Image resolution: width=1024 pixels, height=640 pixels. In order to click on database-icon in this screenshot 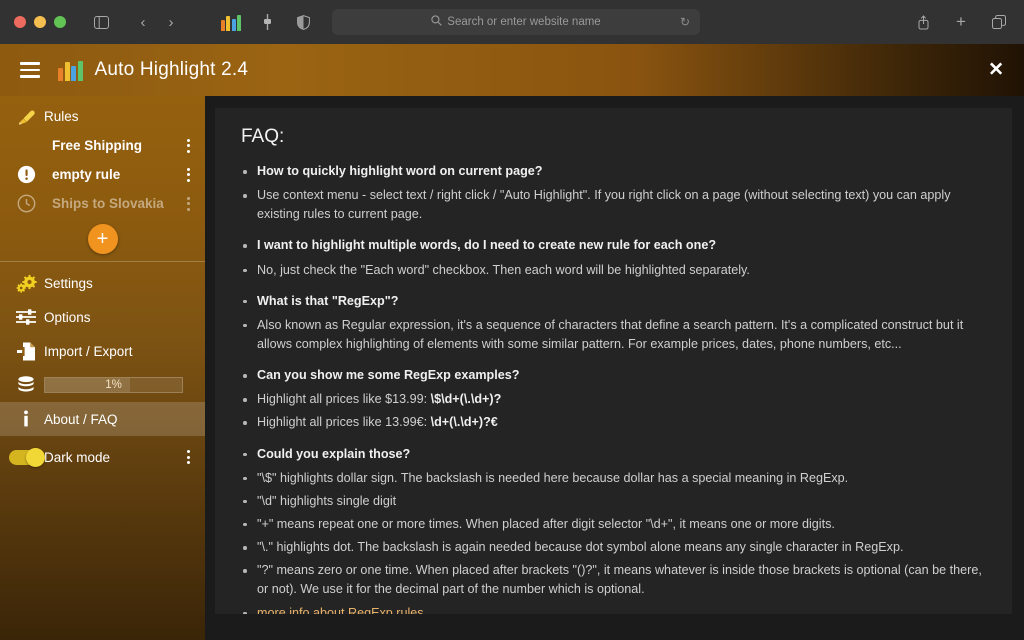, I will do `click(26, 385)`.